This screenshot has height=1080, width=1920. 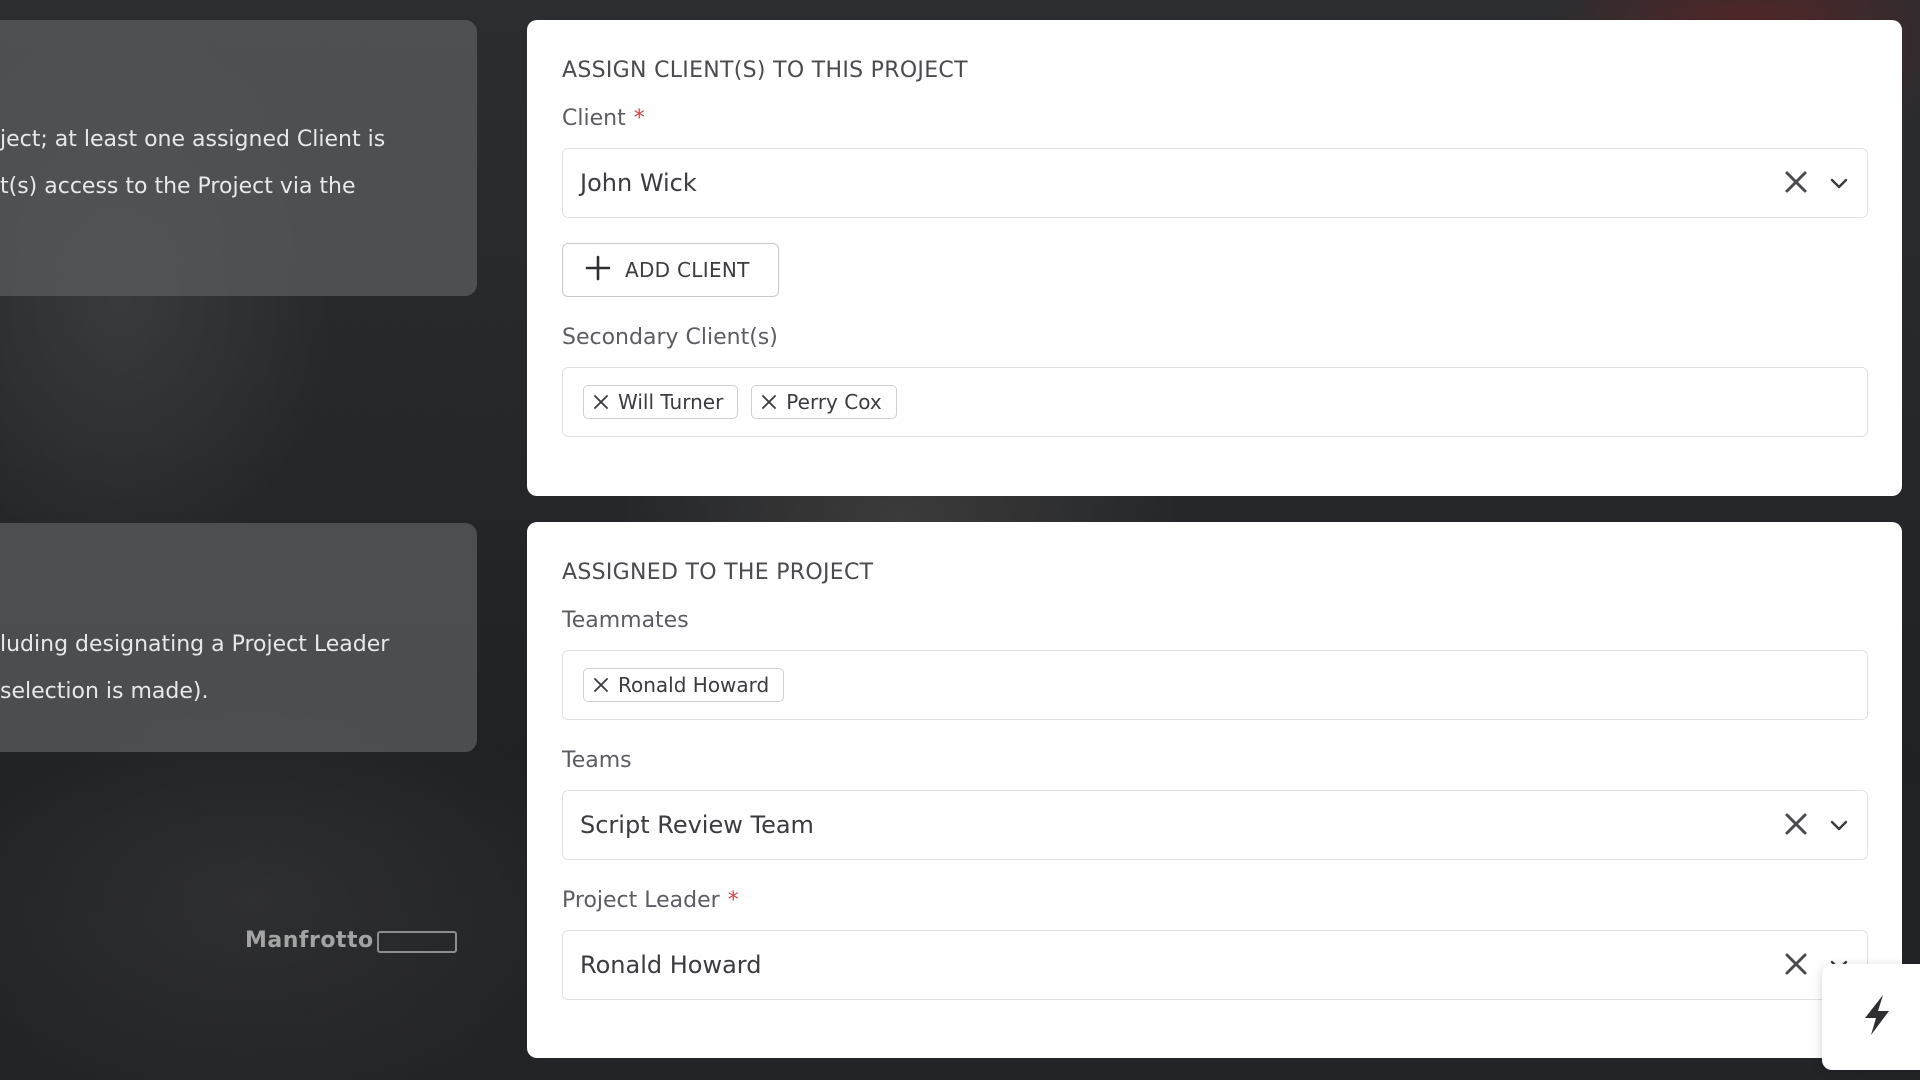 What do you see at coordinates (193, 139) in the screenshot?
I see `info-line: ject; at least one assigned Client is` at bounding box center [193, 139].